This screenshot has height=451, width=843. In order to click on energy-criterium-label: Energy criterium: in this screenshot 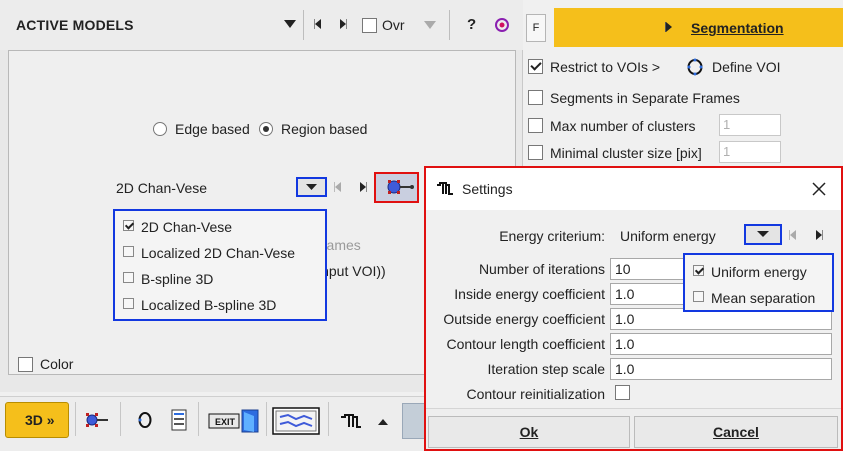, I will do `click(552, 236)`.